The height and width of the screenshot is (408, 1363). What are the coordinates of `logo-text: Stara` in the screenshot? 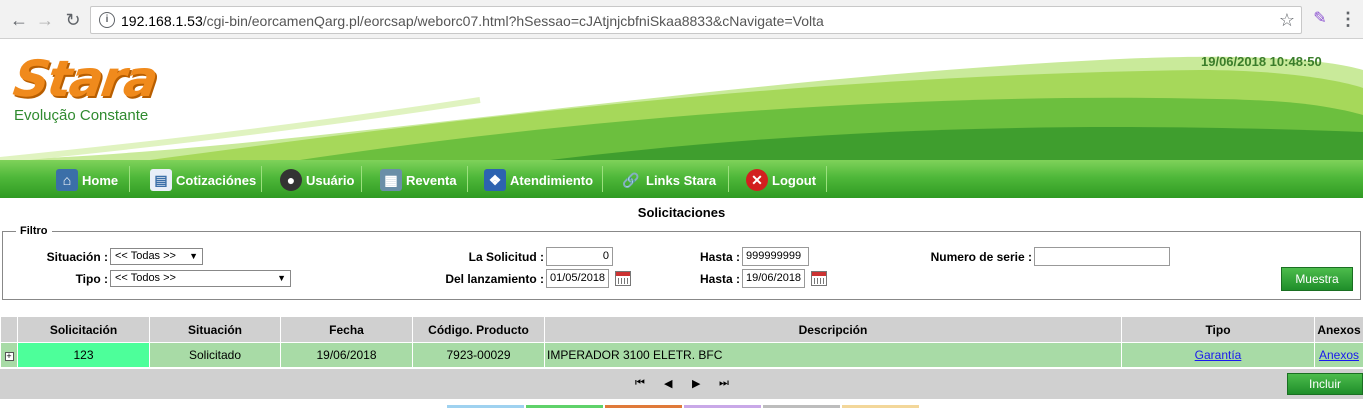 It's located at (85, 79).